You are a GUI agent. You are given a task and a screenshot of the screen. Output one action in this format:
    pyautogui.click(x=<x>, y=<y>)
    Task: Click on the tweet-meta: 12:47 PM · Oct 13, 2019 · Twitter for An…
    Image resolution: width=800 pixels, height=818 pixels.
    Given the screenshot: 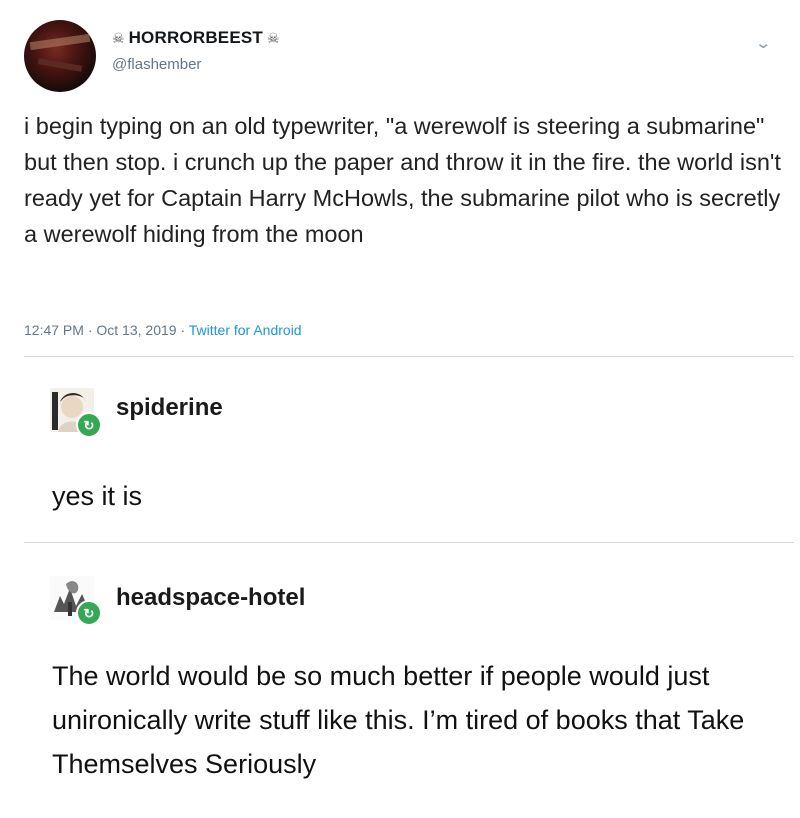 What is the action you would take?
    pyautogui.click(x=163, y=330)
    